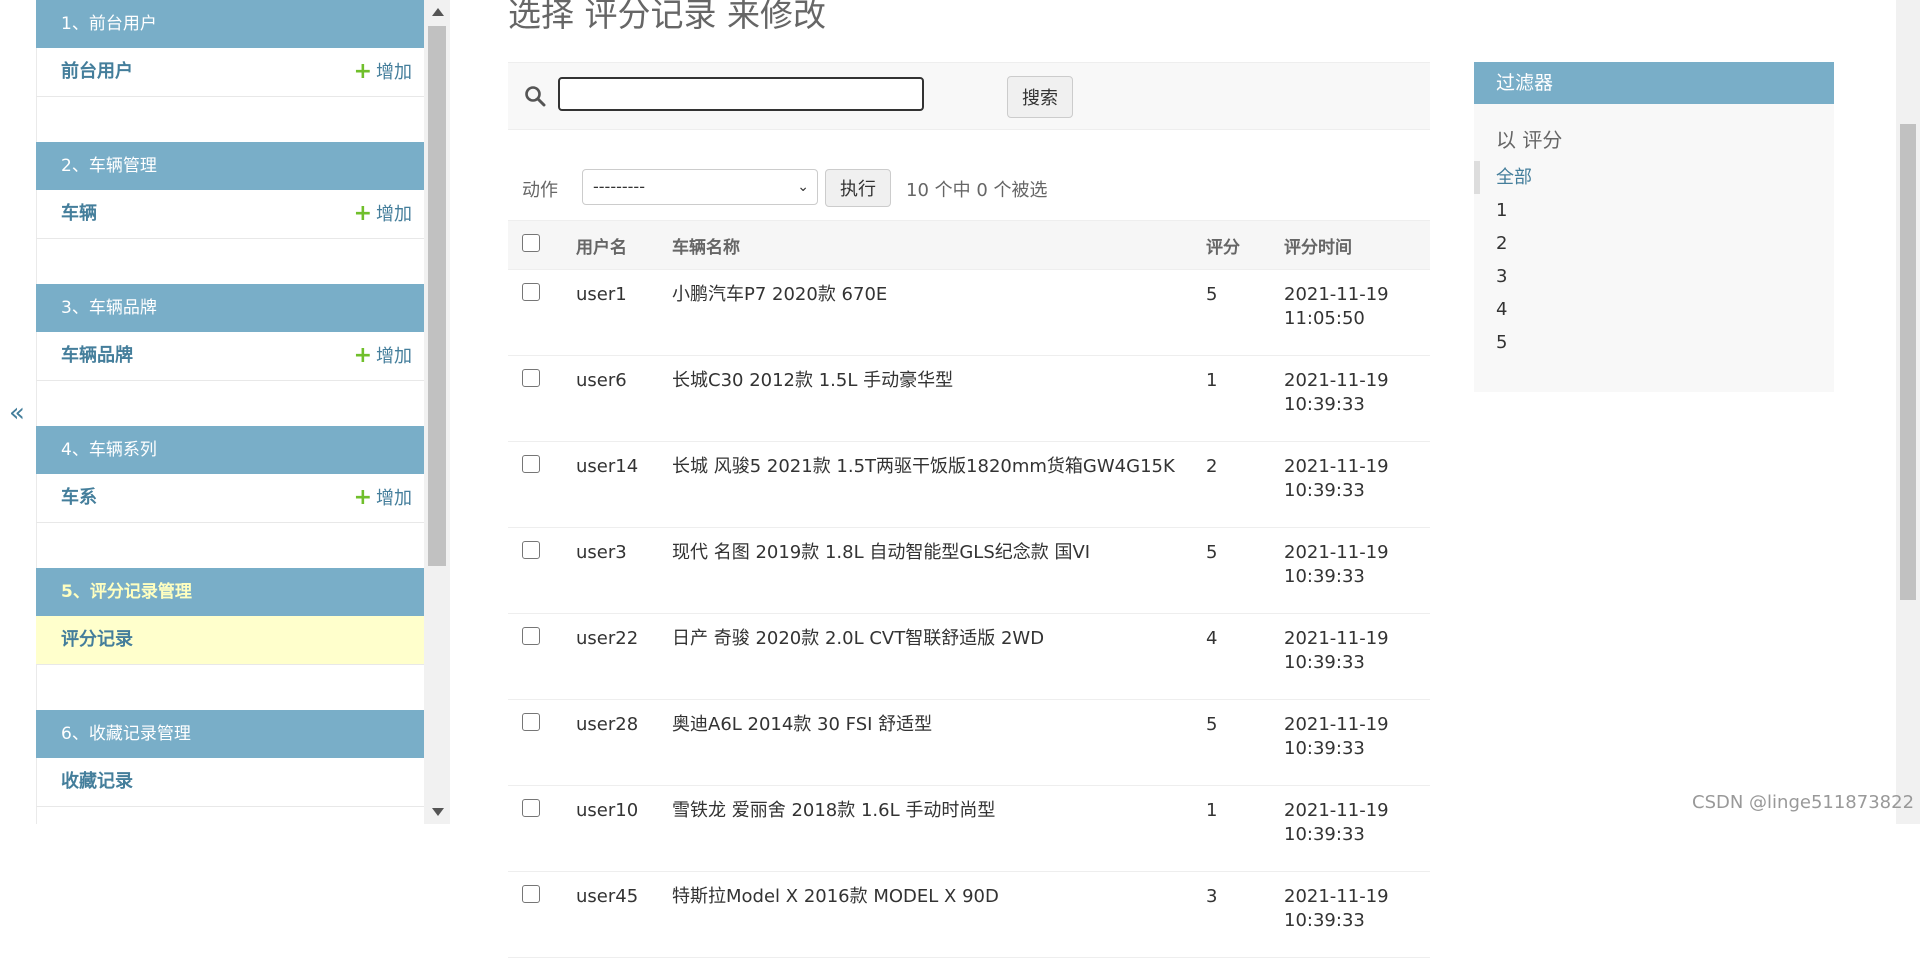 The image size is (1920, 958). What do you see at coordinates (1908, 362) in the screenshot?
I see `page-scrollbar-thumb` at bounding box center [1908, 362].